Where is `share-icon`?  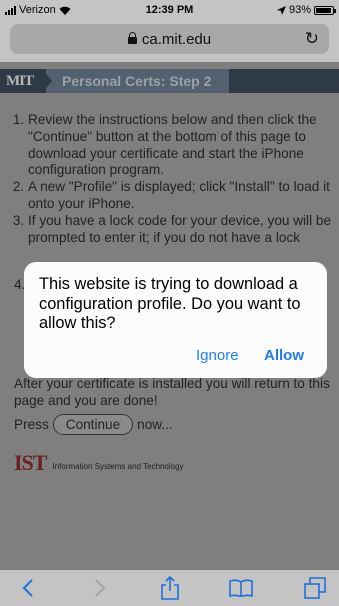
share-icon is located at coordinates (170, 588).